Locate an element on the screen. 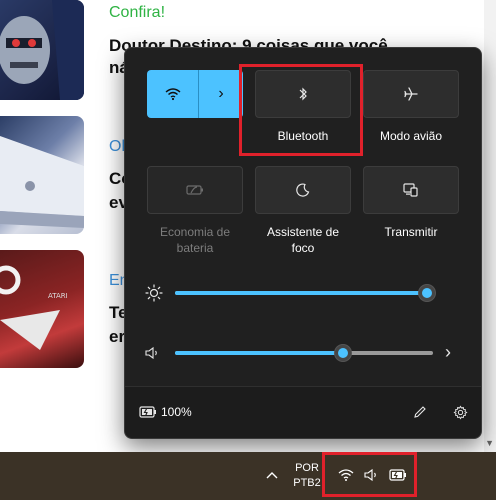 This screenshot has width=496, height=500. volume-slider-fill is located at coordinates (259, 353).